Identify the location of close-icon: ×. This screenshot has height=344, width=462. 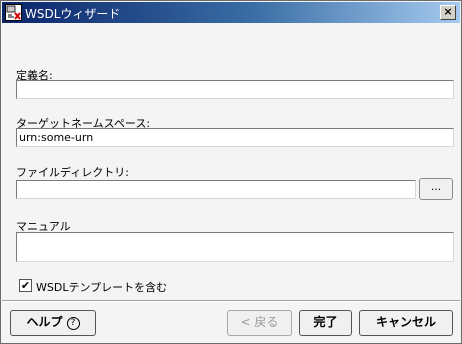
(448, 11).